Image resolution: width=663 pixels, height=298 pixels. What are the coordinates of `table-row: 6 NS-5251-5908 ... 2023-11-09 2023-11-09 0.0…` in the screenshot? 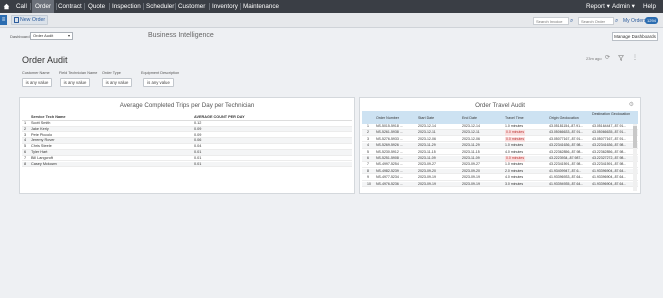 It's located at (500, 159).